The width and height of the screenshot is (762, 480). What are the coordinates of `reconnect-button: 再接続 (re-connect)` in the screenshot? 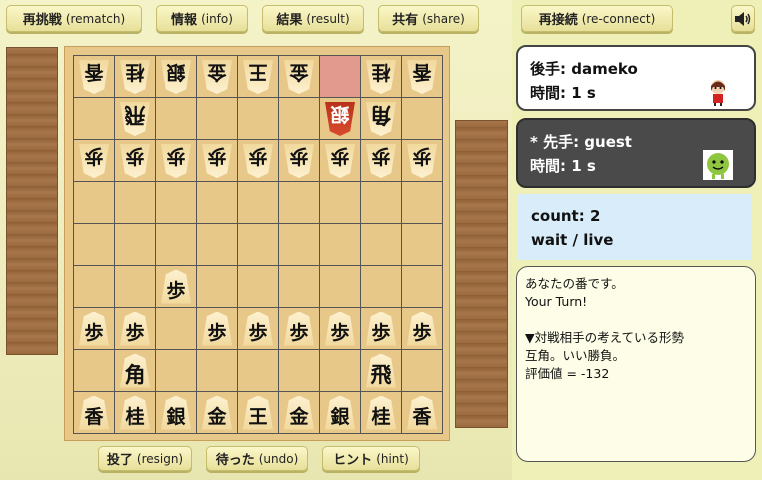 It's located at (597, 18).